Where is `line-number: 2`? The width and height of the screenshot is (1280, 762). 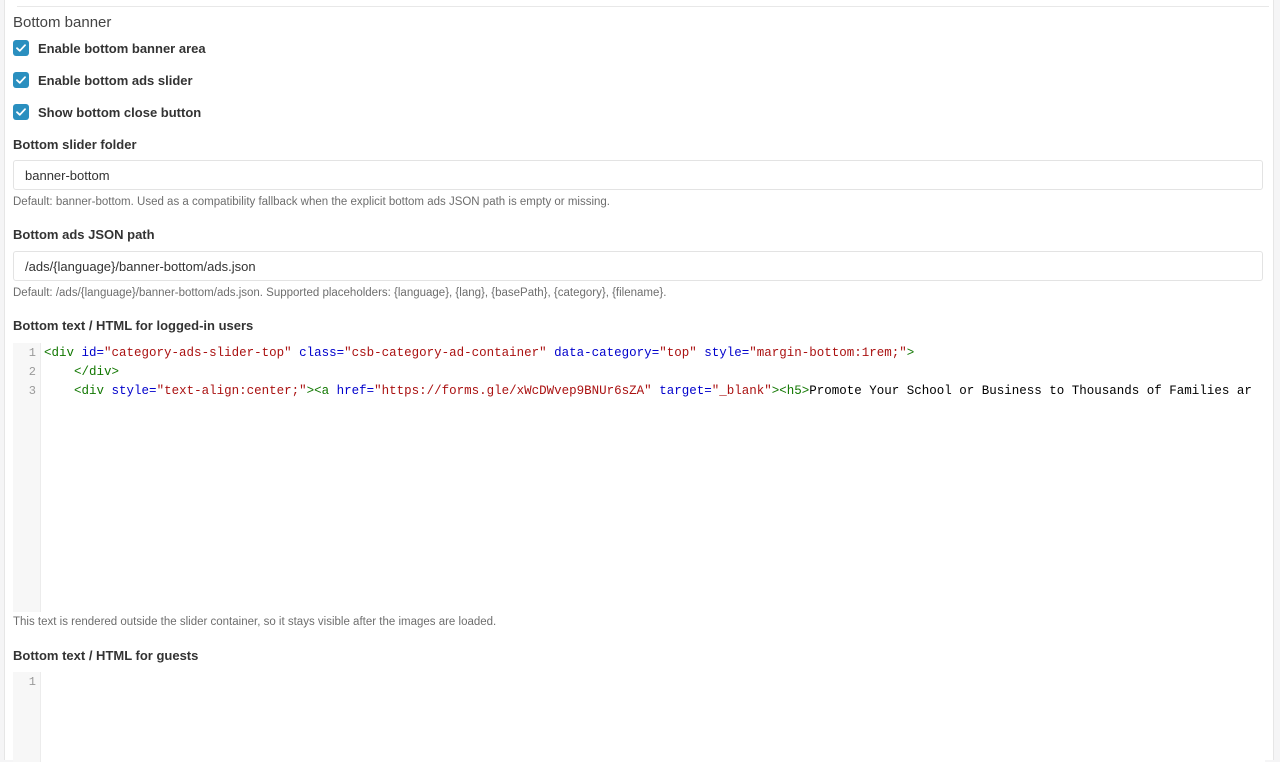
line-number: 2 is located at coordinates (32, 372).